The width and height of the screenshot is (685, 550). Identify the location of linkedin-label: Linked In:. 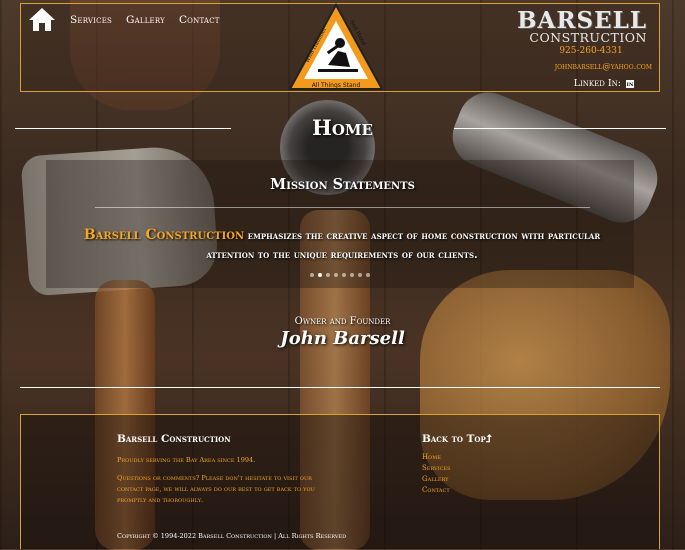
(597, 83).